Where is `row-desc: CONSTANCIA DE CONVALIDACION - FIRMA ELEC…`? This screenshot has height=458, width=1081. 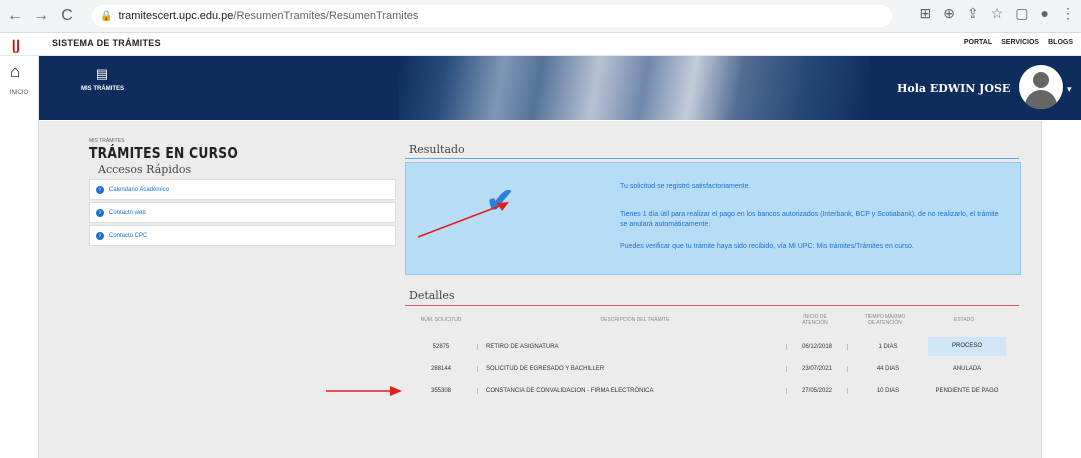
row-desc: CONSTANCIA DE CONVALIDACION - FIRMA ELEC… is located at coordinates (631, 390).